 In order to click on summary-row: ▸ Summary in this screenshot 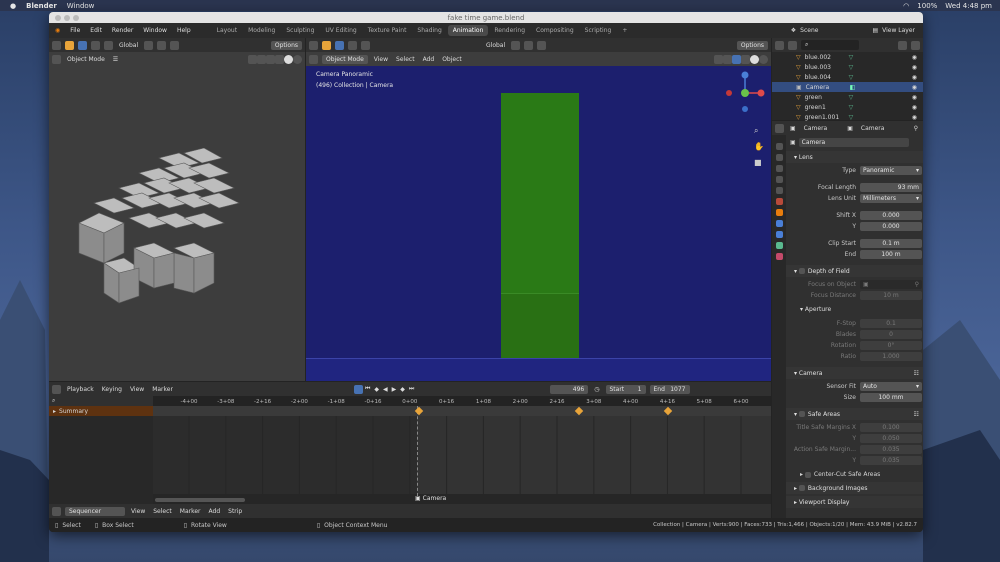, I will do `click(101, 411)`.